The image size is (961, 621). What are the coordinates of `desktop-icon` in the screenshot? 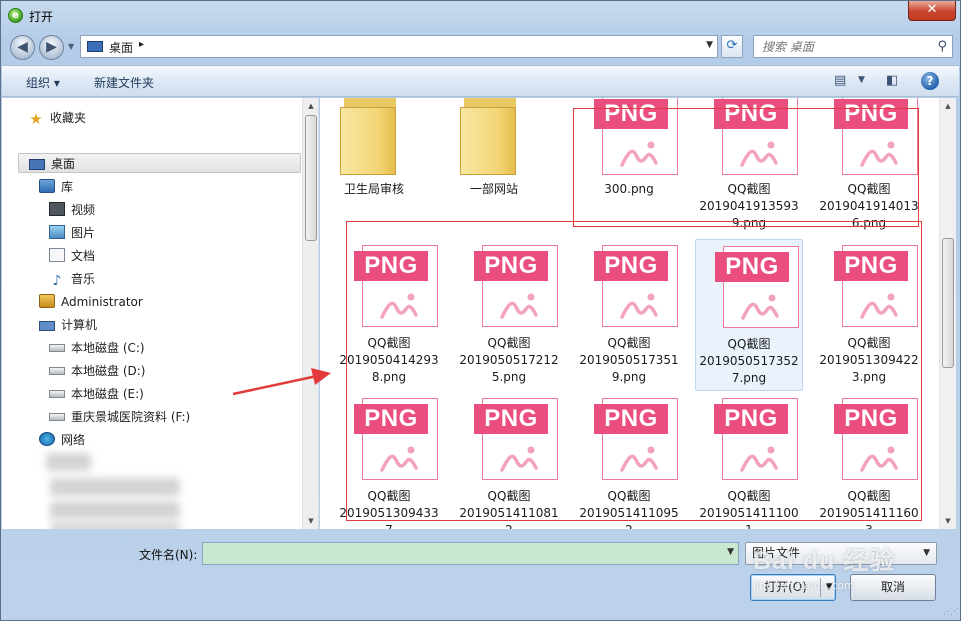 It's located at (37, 164).